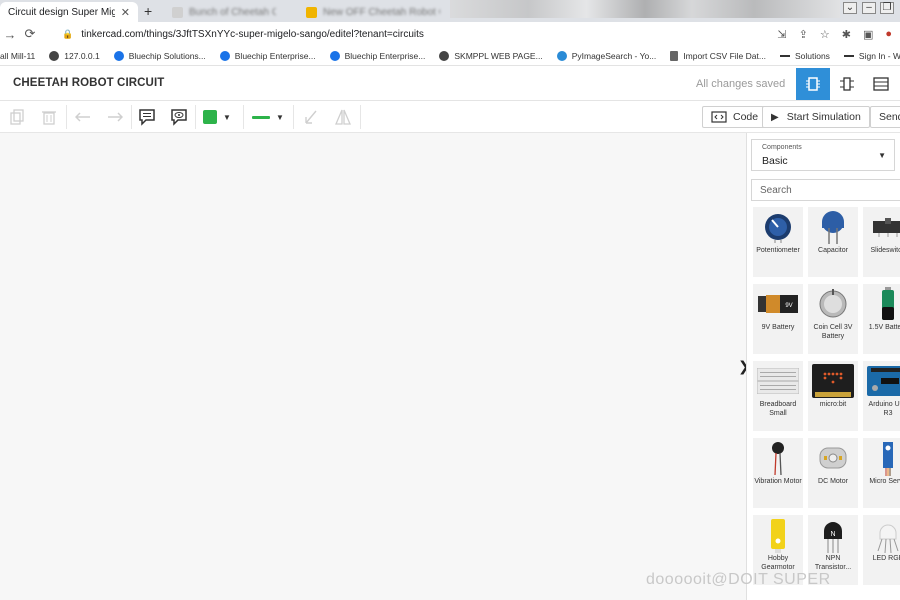 Image resolution: width=900 pixels, height=600 pixels. What do you see at coordinates (147, 117) in the screenshot?
I see `notes-icon` at bounding box center [147, 117].